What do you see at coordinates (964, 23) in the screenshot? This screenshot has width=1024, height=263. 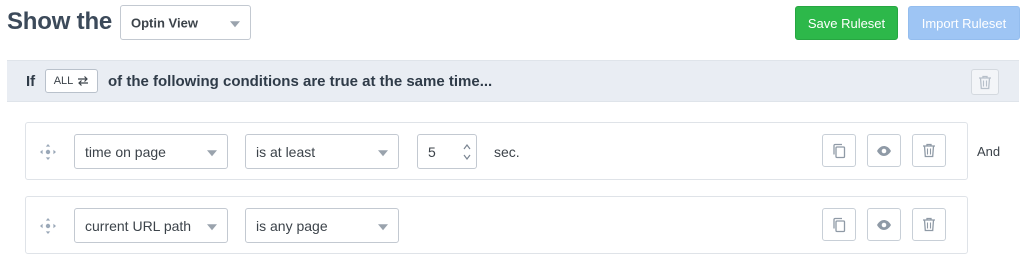 I see `import-ruleset-button: Import Ruleset` at bounding box center [964, 23].